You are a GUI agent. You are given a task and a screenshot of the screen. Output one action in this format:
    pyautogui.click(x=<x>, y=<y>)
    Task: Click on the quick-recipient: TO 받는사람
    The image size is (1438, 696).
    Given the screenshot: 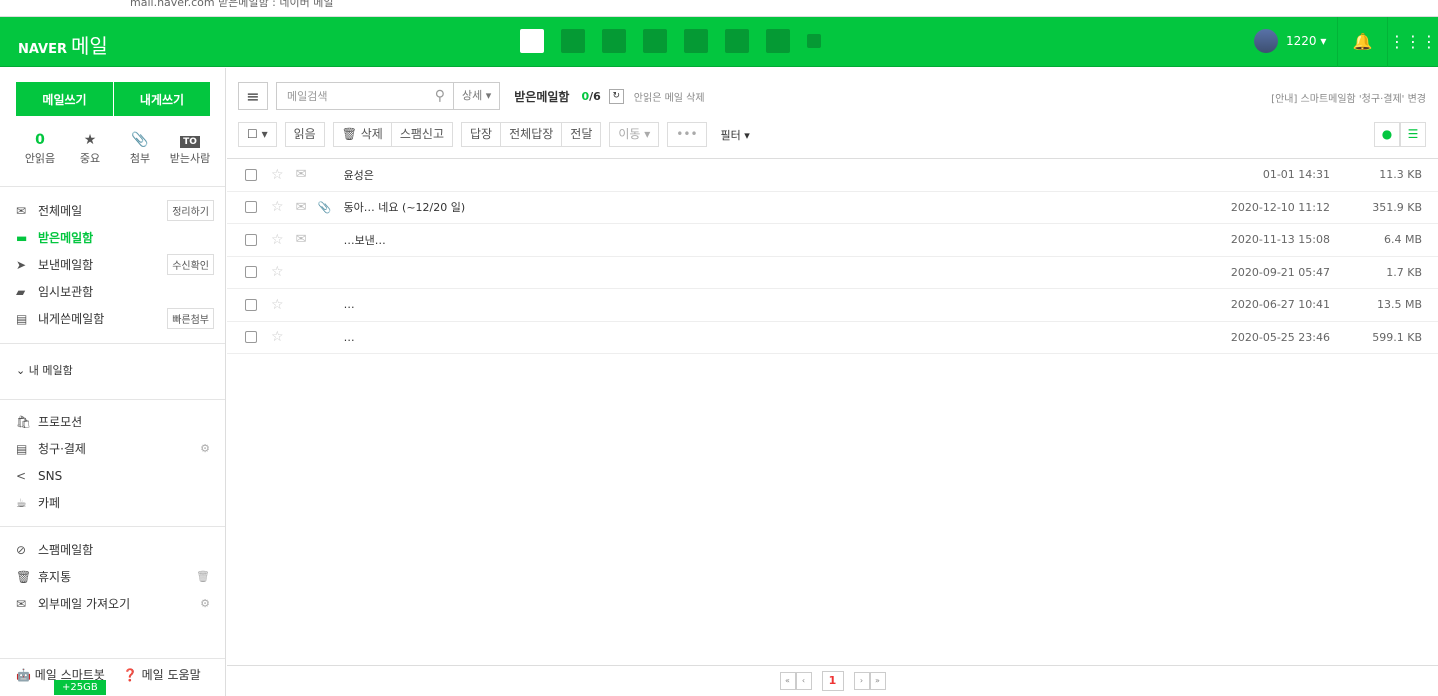 What is the action you would take?
    pyautogui.click(x=190, y=149)
    